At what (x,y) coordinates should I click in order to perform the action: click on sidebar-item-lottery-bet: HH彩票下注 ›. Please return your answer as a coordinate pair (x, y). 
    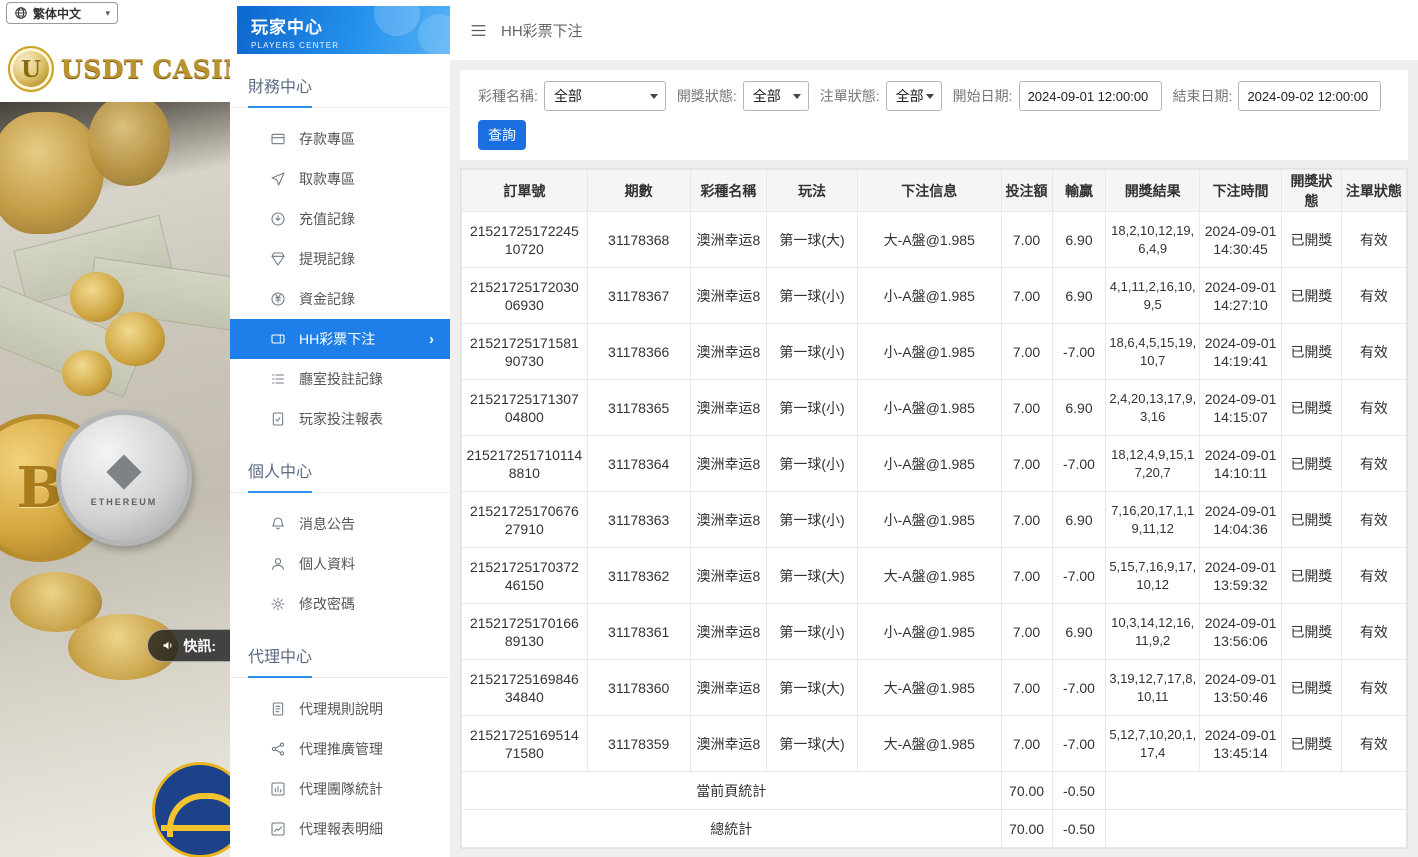
    Looking at the image, I should click on (340, 339).